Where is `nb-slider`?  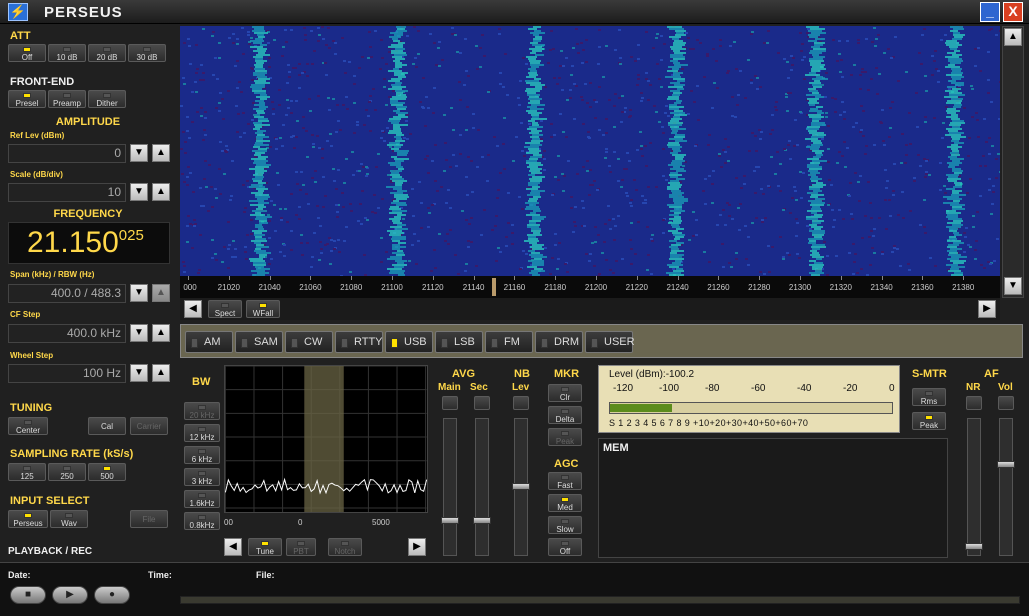 nb-slider is located at coordinates (521, 487).